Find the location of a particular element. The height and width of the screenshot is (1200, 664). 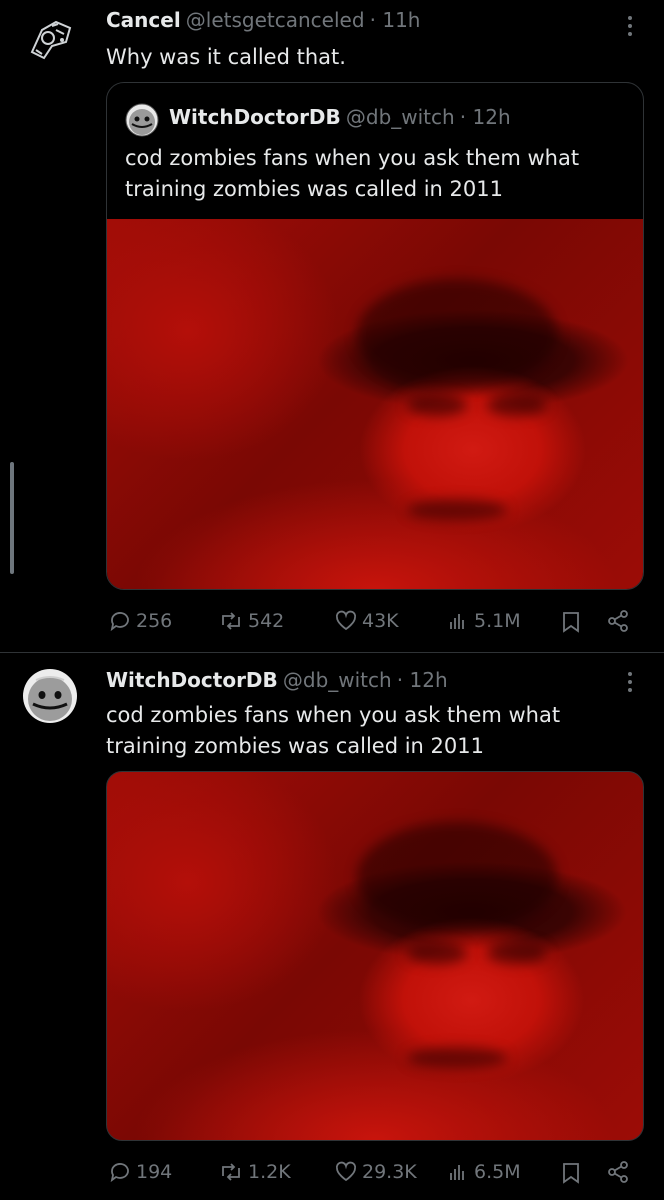

repost-button: 1.2K is located at coordinates (254, 1172).